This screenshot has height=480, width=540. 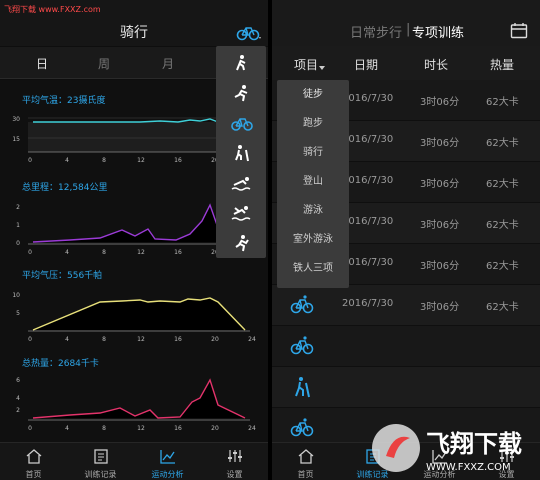 What do you see at coordinates (42, 63) in the screenshot?
I see `period-day: 日` at bounding box center [42, 63].